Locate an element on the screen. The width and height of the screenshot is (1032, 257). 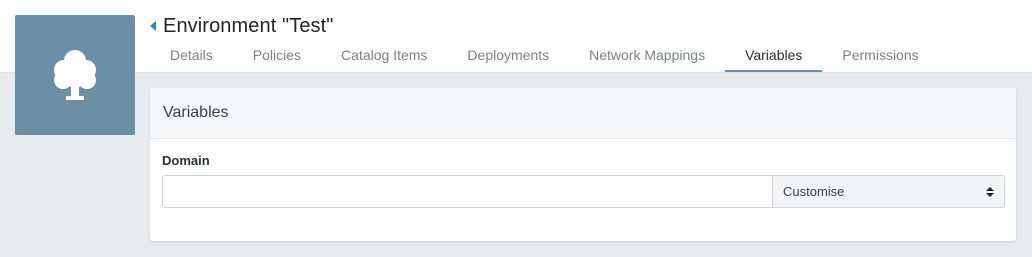
tab-policies: Policies is located at coordinates (277, 56).